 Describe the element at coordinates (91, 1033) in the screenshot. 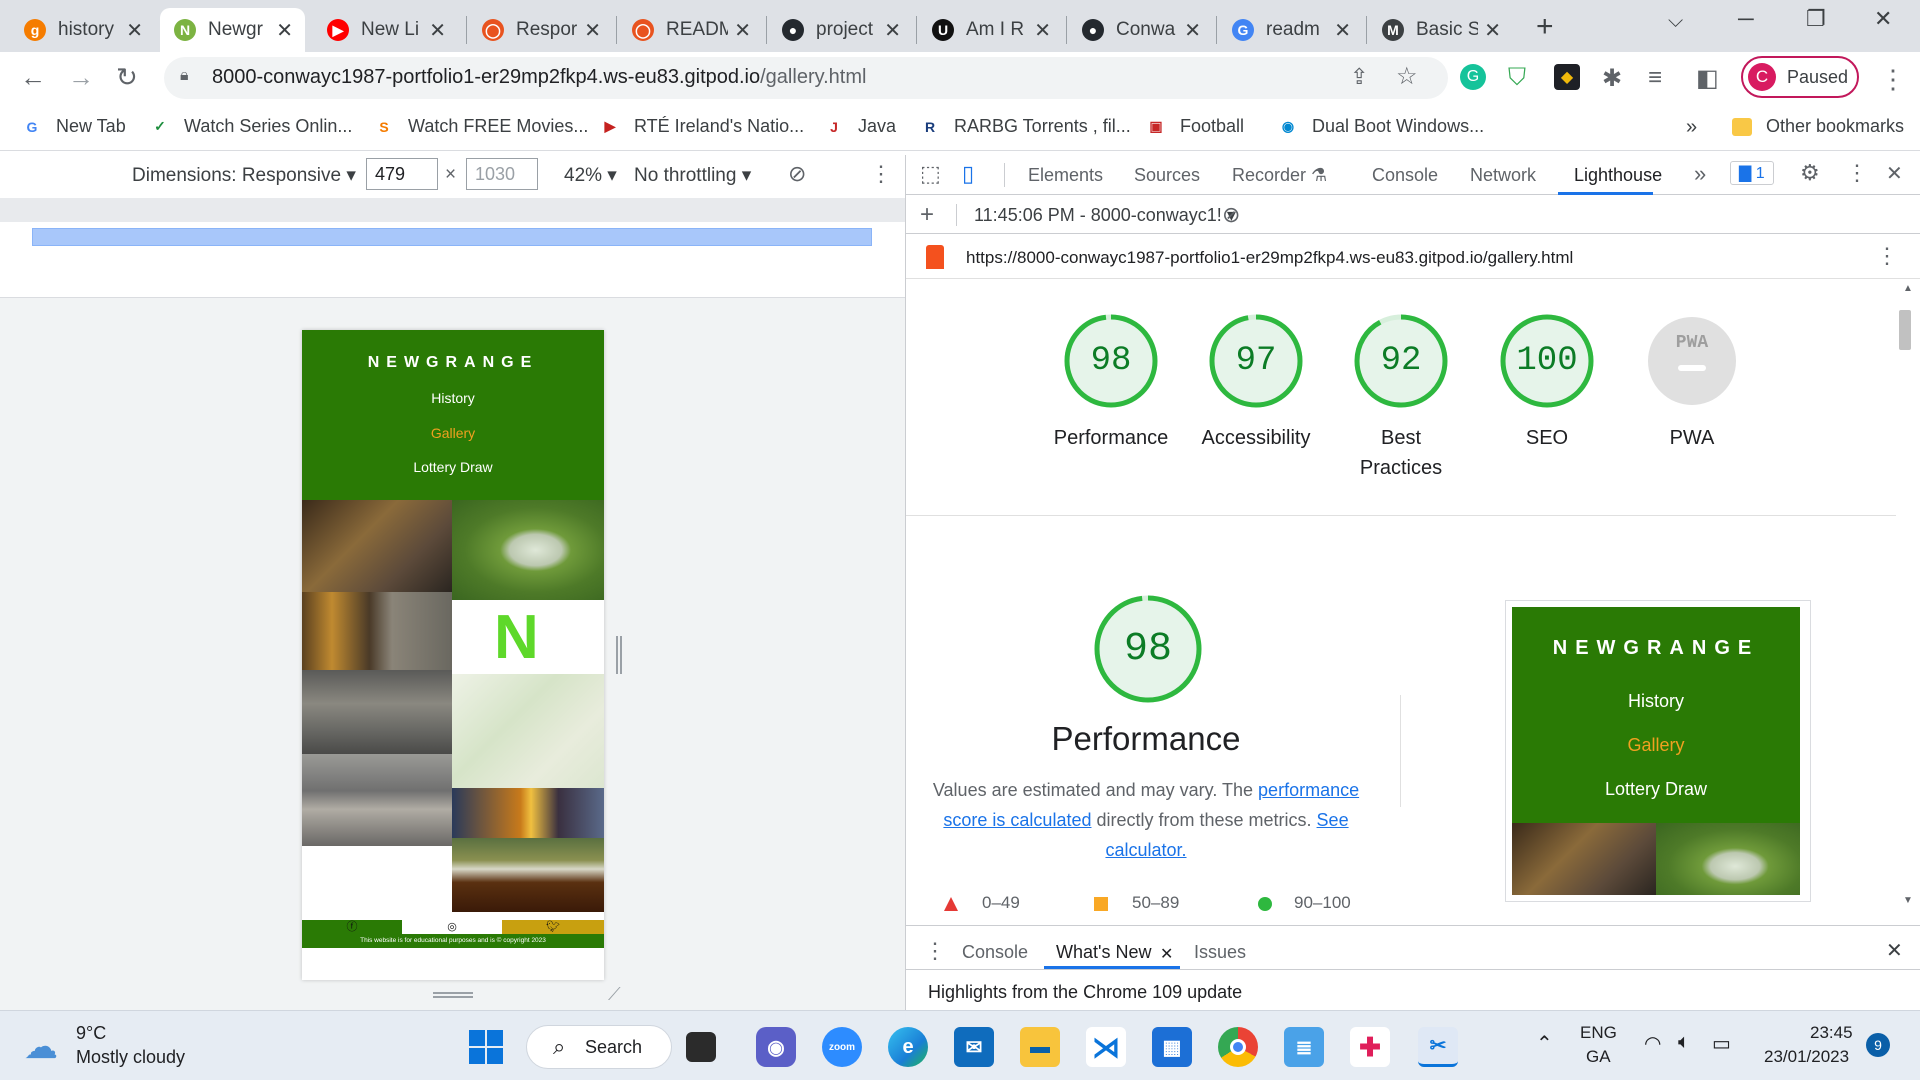

I see `weather-temp: 9°C` at that location.